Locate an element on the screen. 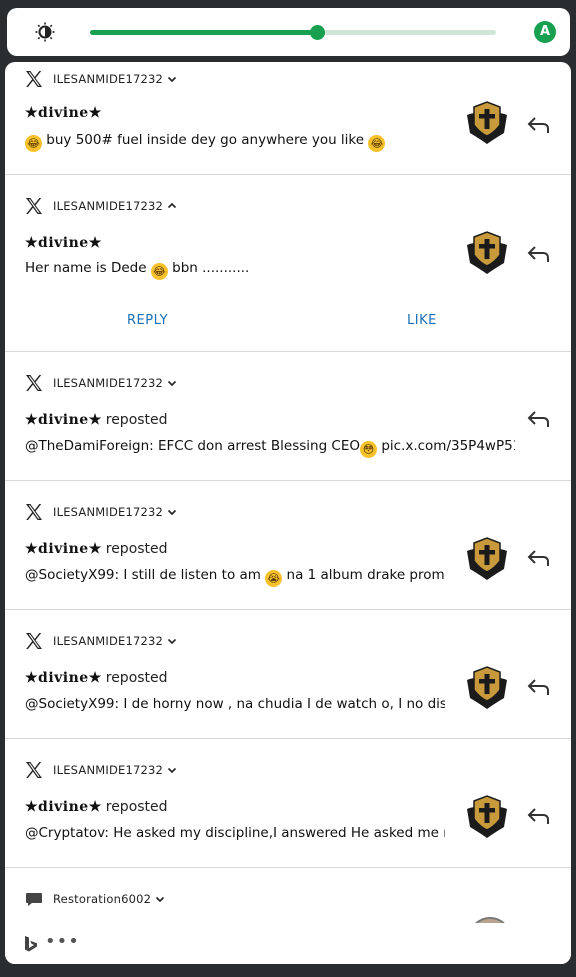 The width and height of the screenshot is (576, 977). chevron-up-icon is located at coordinates (172, 206).